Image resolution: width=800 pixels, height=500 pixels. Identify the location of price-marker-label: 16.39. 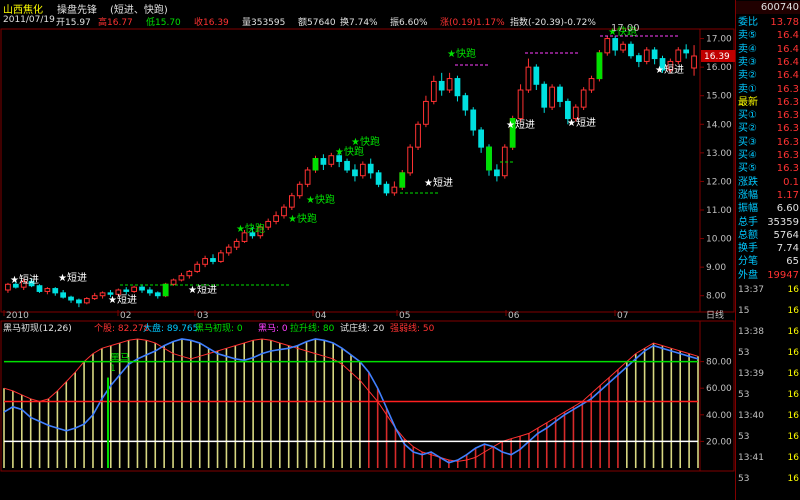
(717, 57).